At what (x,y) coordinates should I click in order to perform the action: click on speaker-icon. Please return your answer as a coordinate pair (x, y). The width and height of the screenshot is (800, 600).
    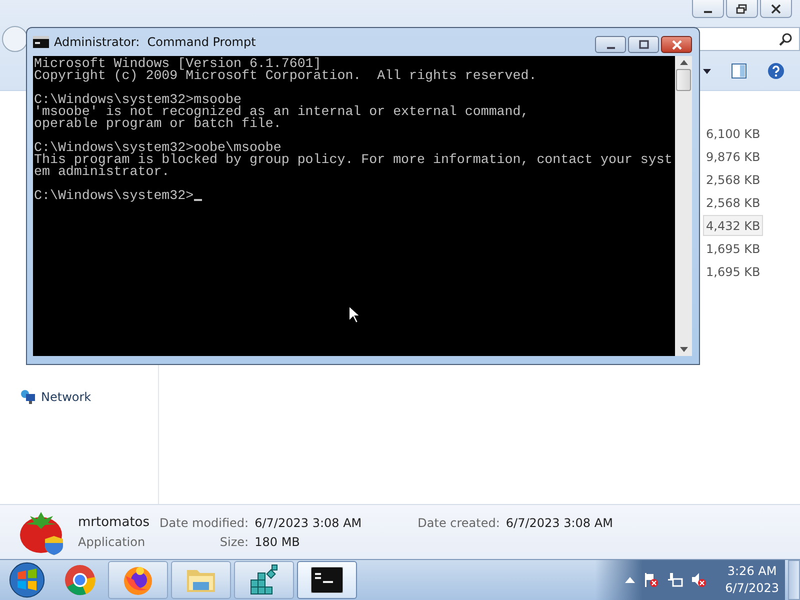
    Looking at the image, I should click on (699, 580).